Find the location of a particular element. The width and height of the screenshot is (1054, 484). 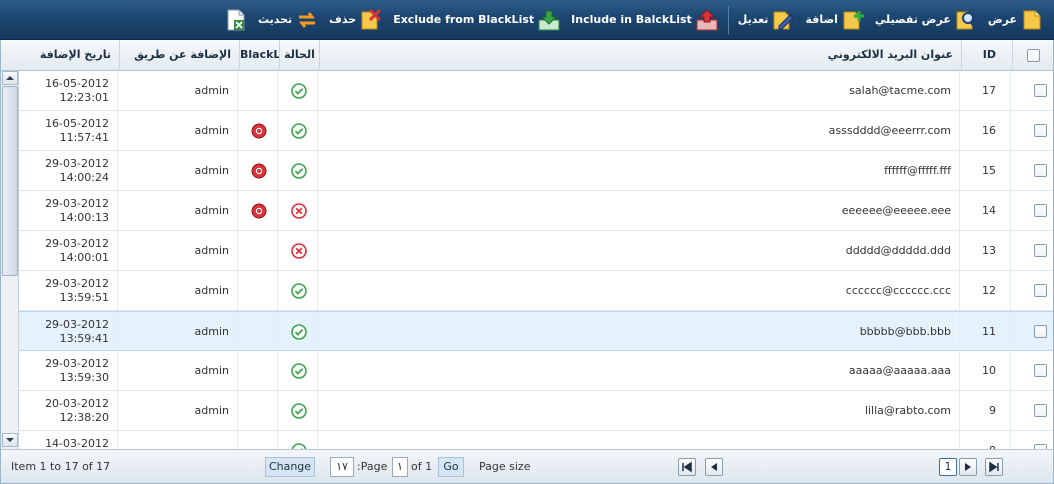

added-time: 14:00:01 is located at coordinates (84, 257).